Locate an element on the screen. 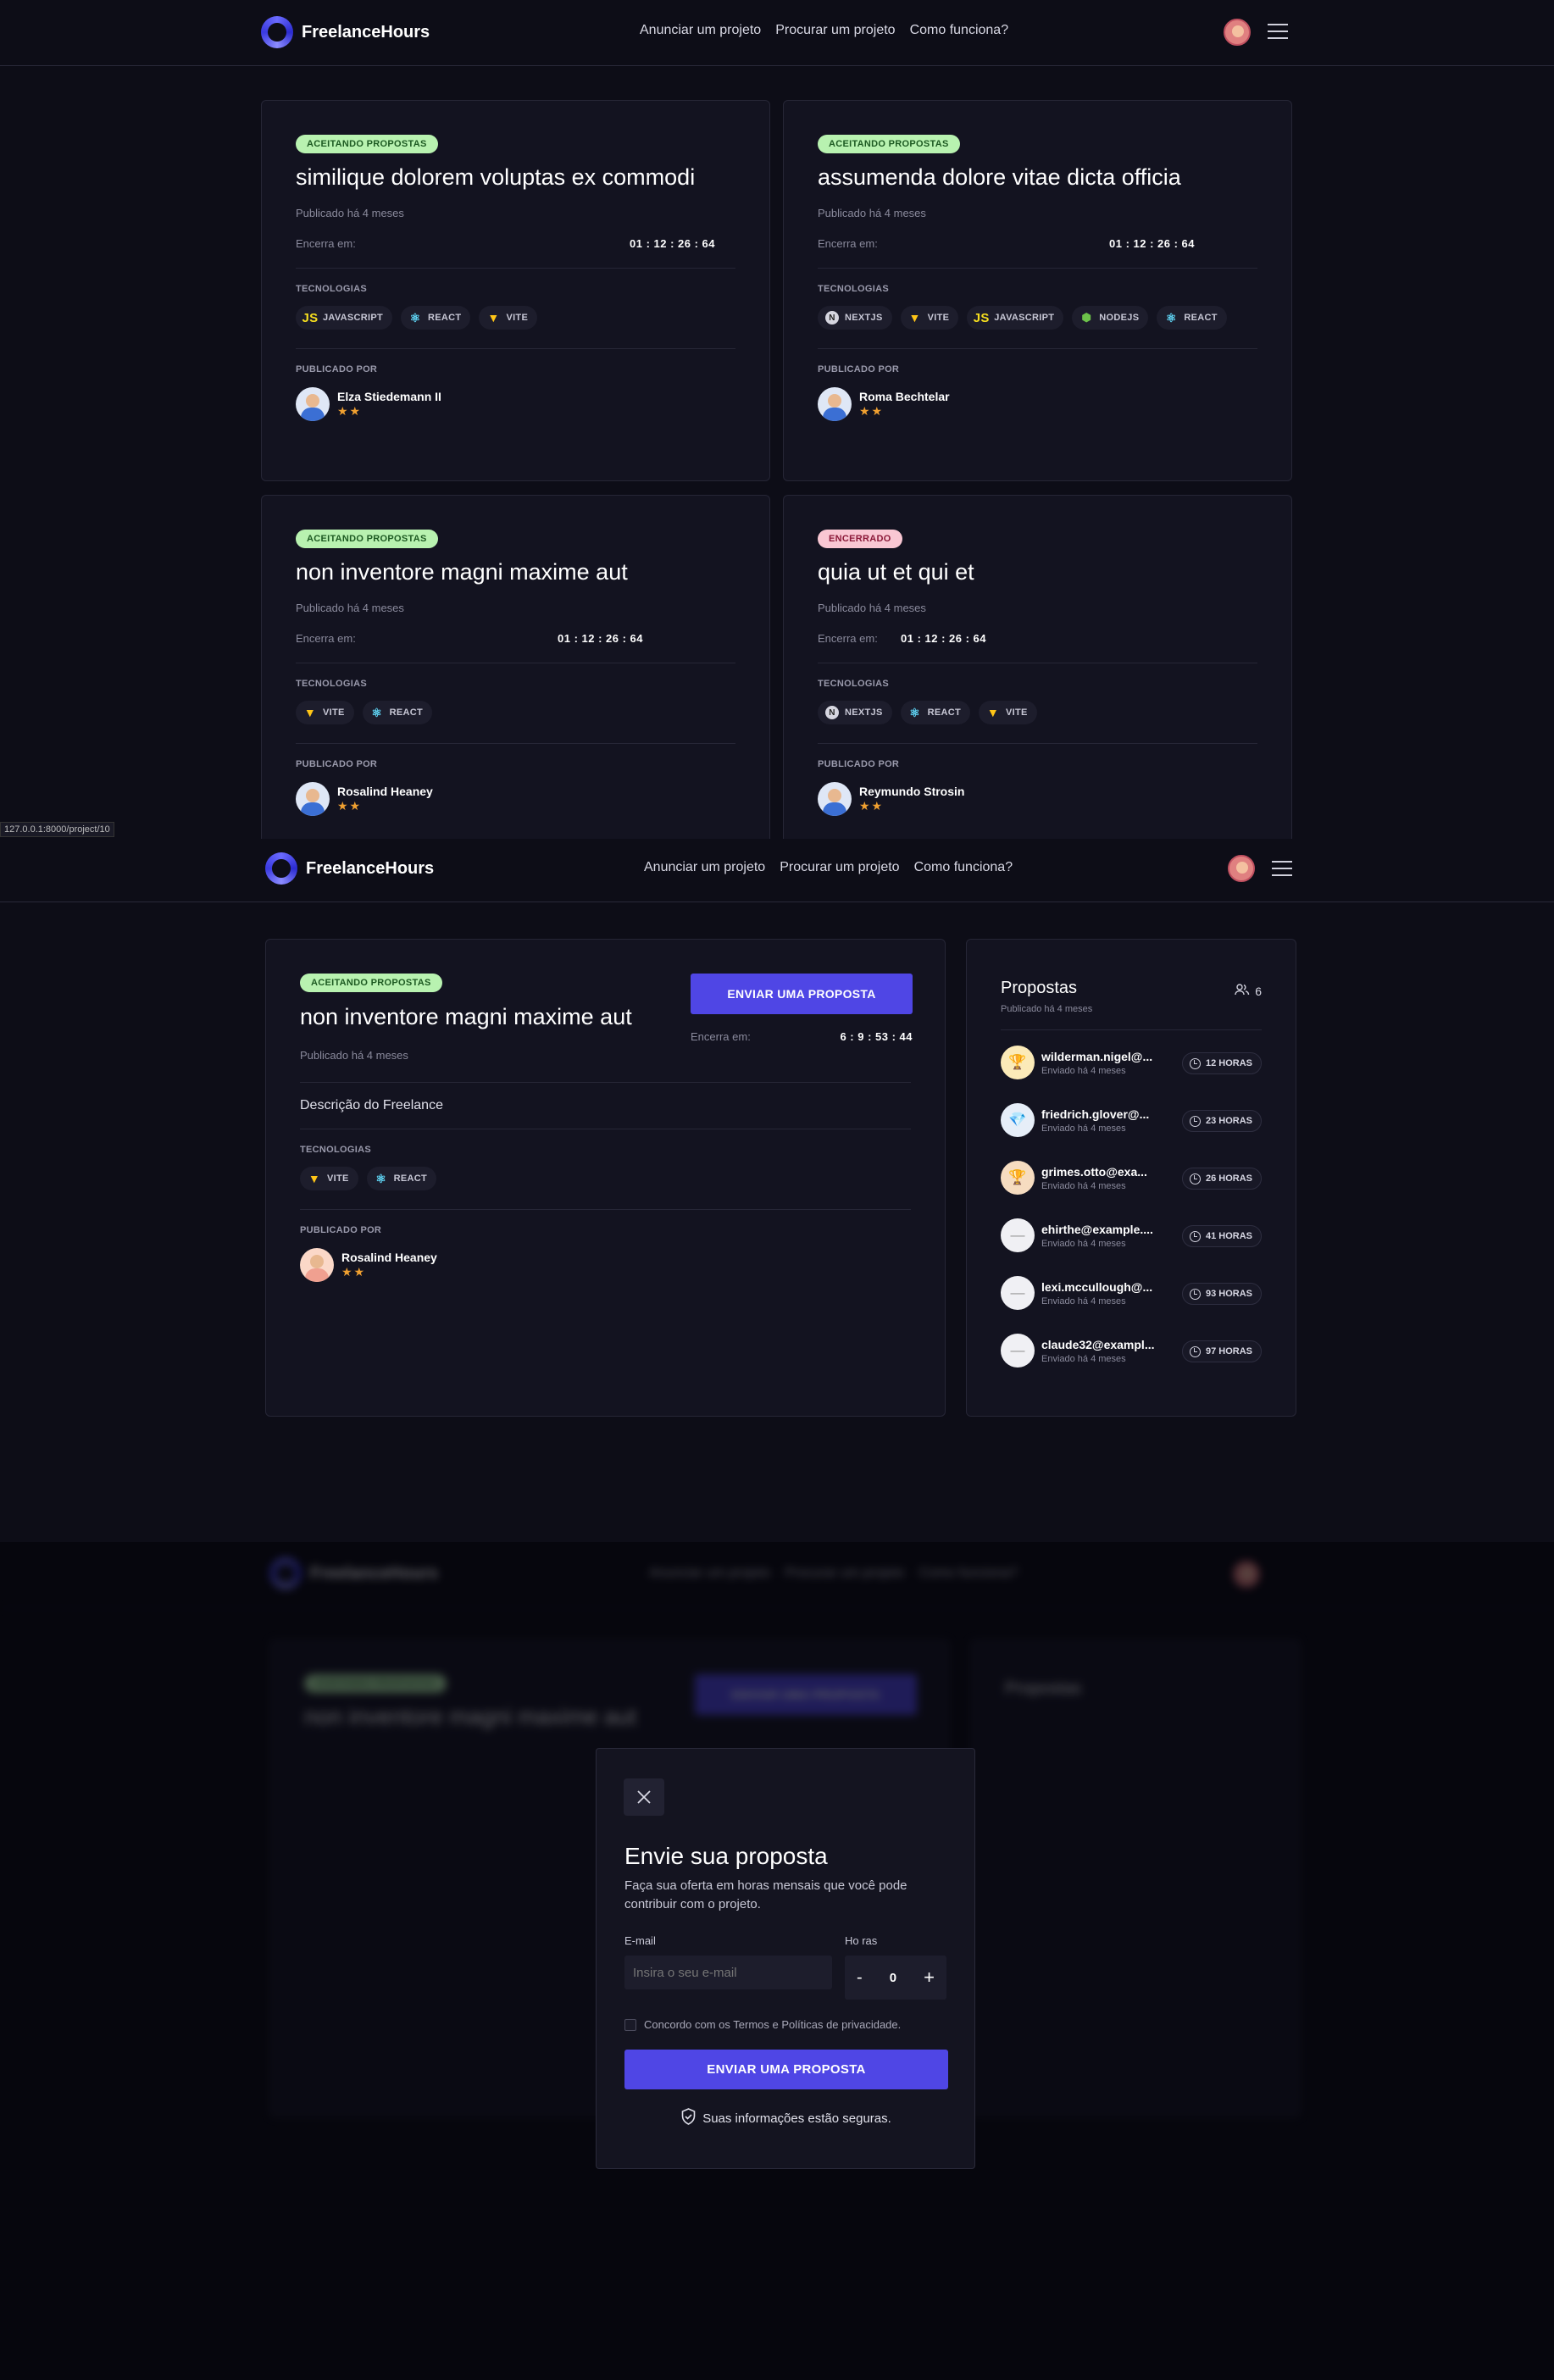 The image size is (1554, 2380). rating-stars: ★★ is located at coordinates (350, 806).